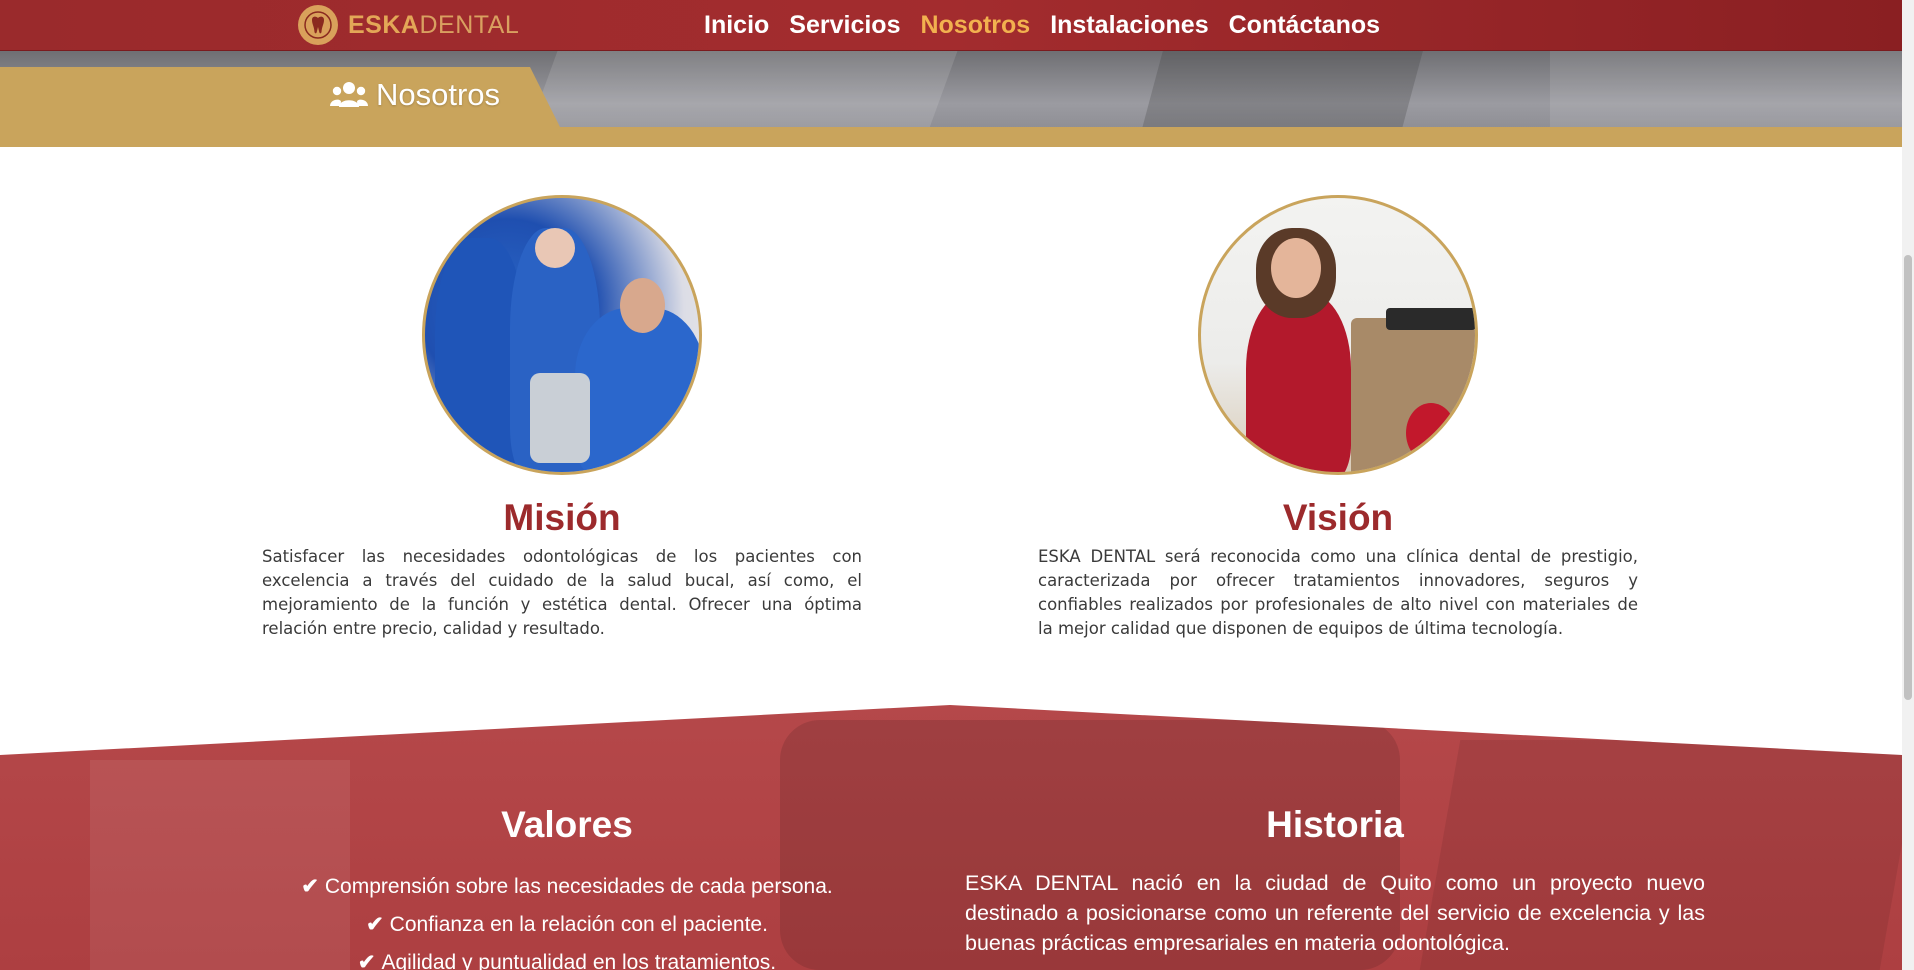 The height and width of the screenshot is (970, 1914). I want to click on nav-item-servicios: Servicios, so click(844, 25).